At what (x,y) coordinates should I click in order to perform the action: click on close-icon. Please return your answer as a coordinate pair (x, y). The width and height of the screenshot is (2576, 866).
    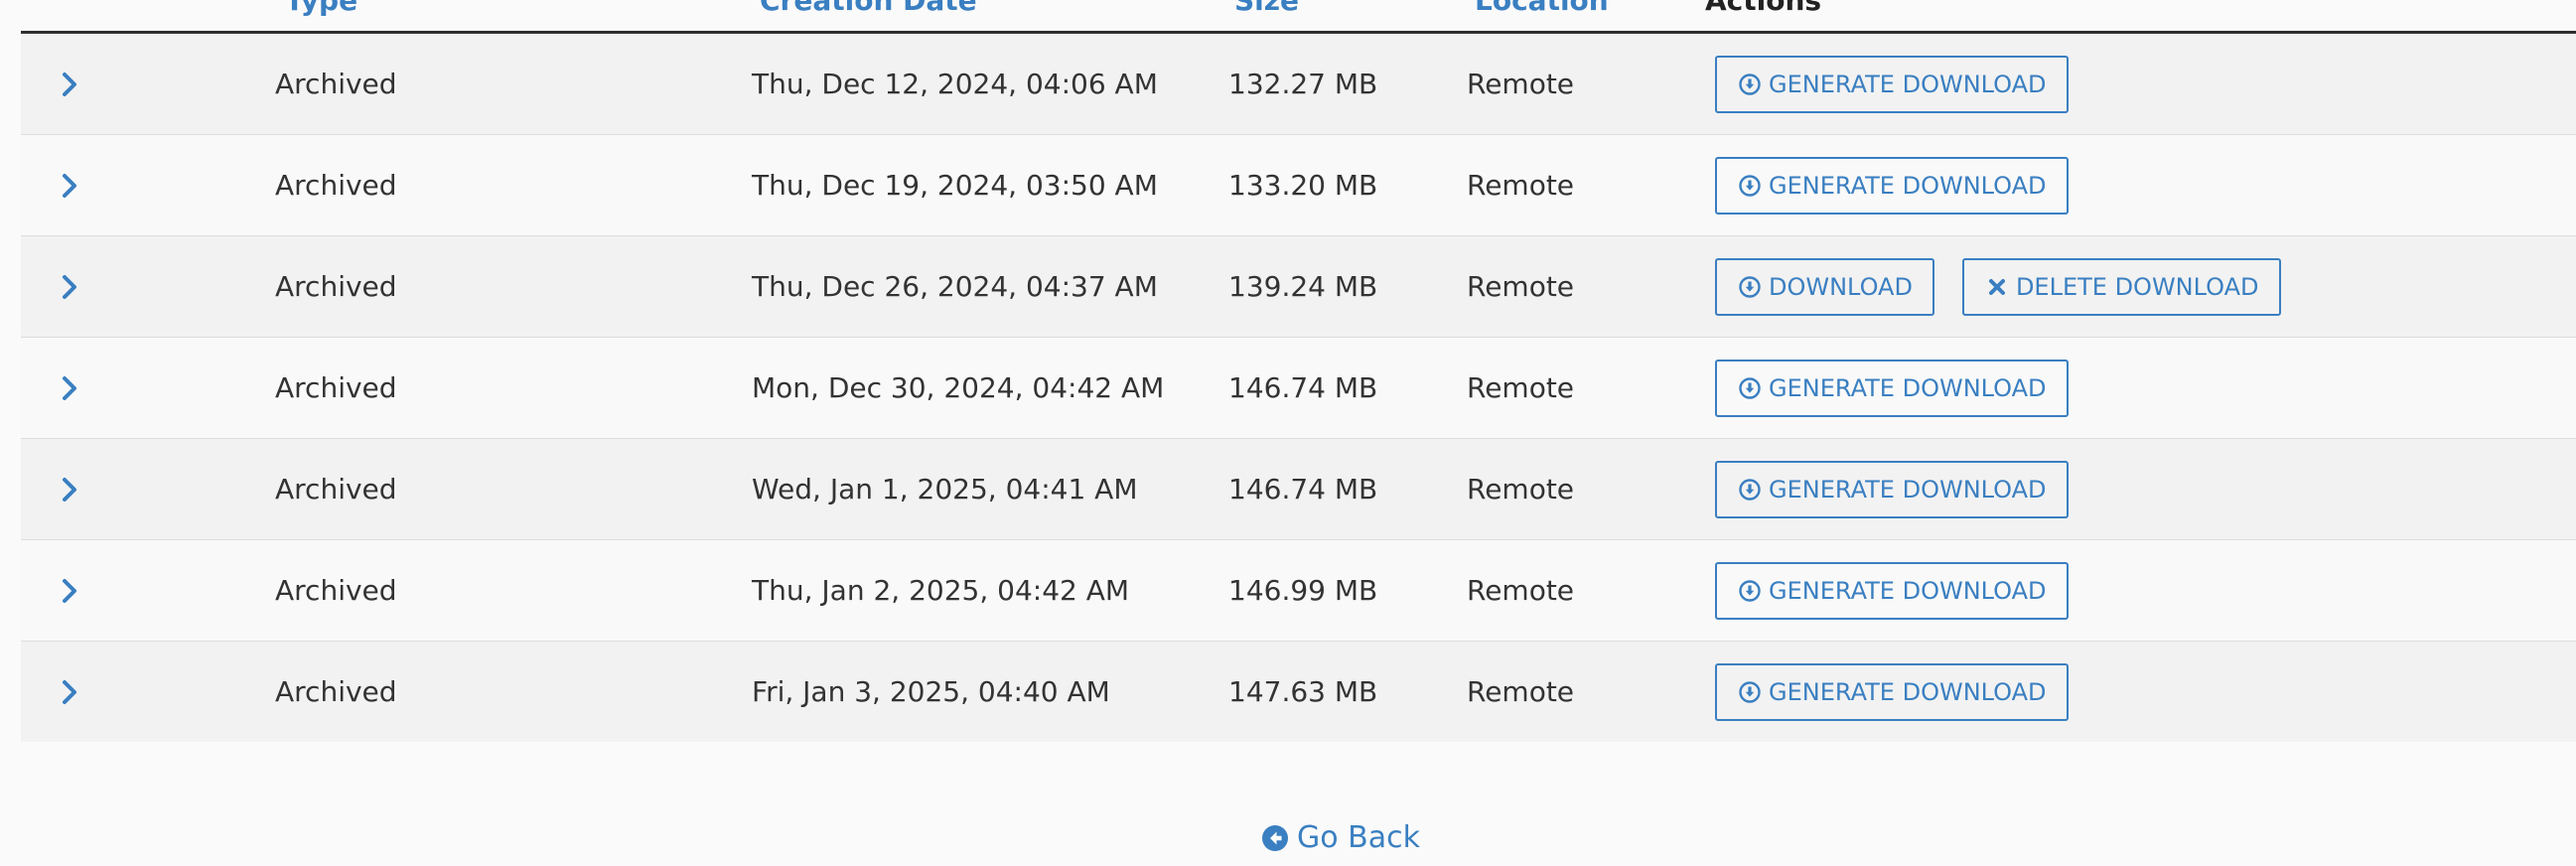
    Looking at the image, I should click on (1997, 287).